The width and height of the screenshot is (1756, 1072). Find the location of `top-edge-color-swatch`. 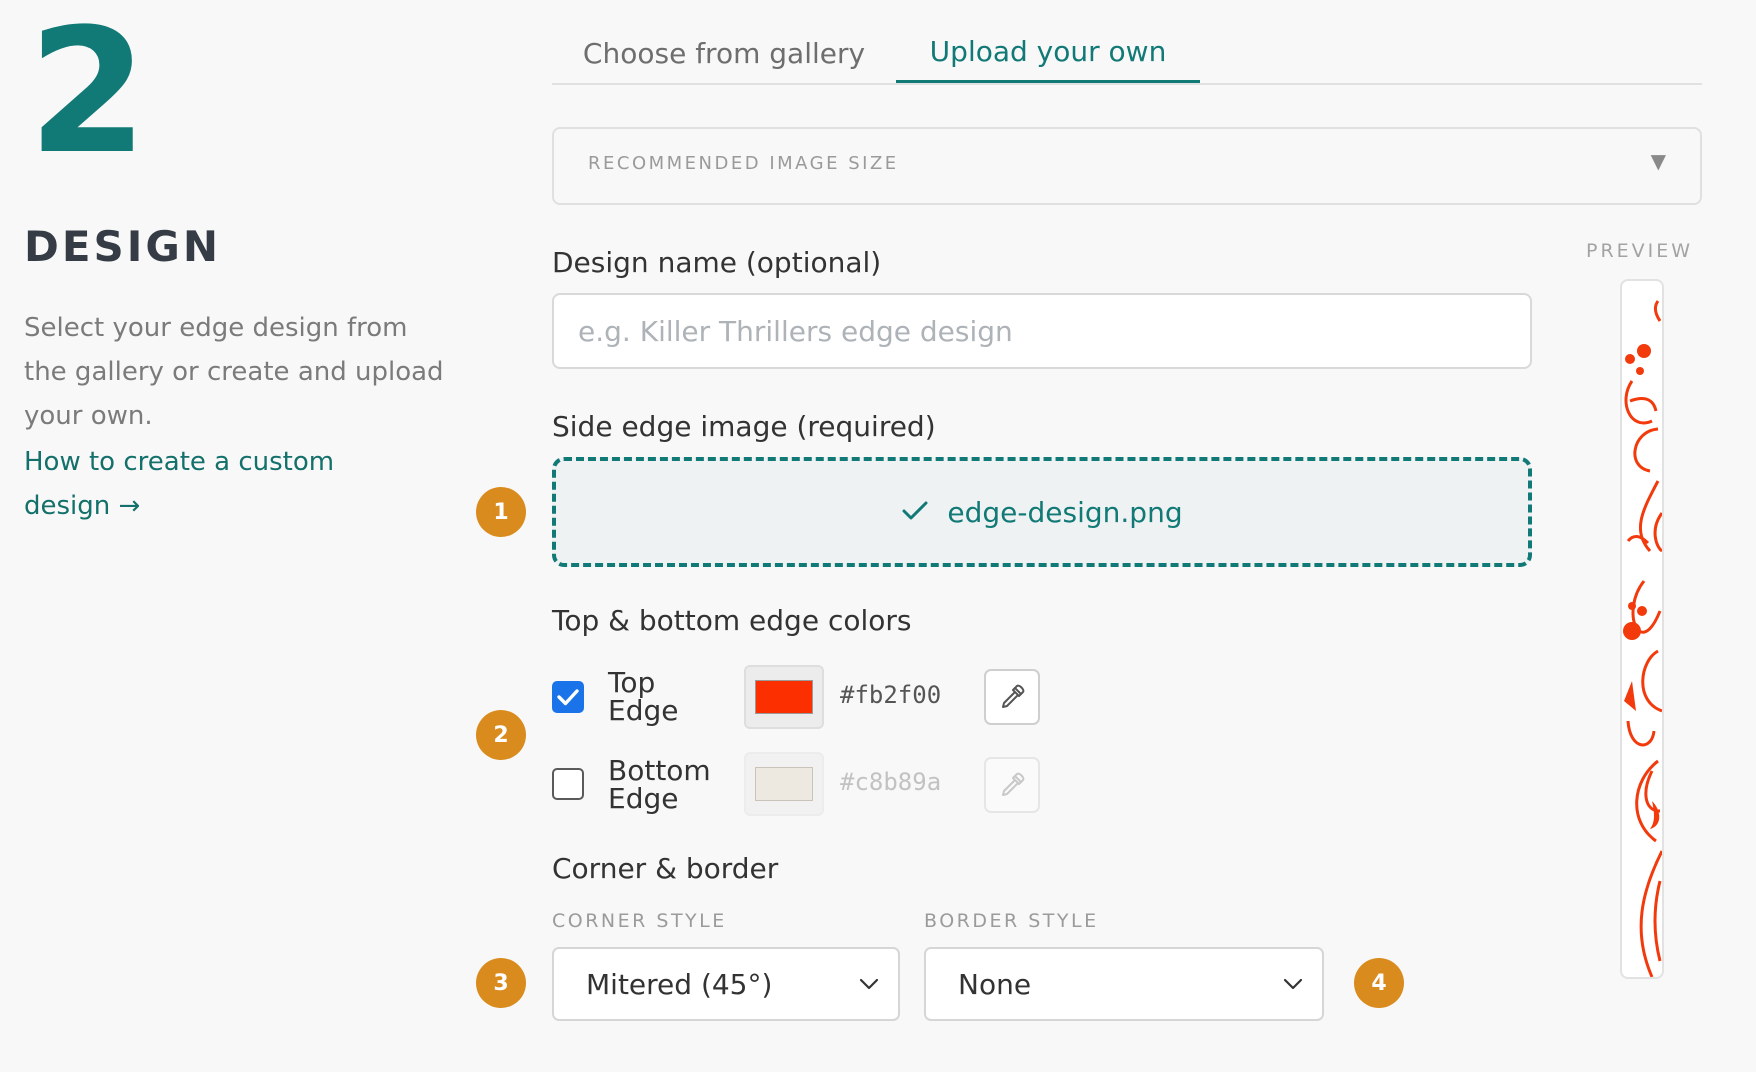

top-edge-color-swatch is located at coordinates (784, 697).